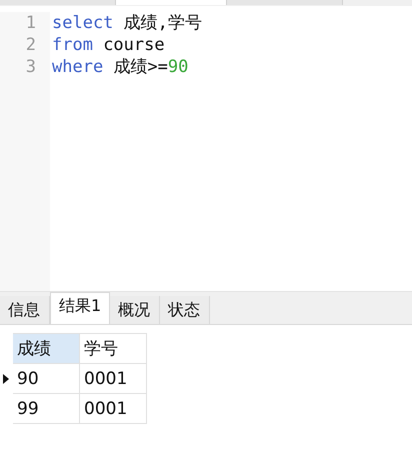  I want to click on line-number: 1, so click(30, 23).